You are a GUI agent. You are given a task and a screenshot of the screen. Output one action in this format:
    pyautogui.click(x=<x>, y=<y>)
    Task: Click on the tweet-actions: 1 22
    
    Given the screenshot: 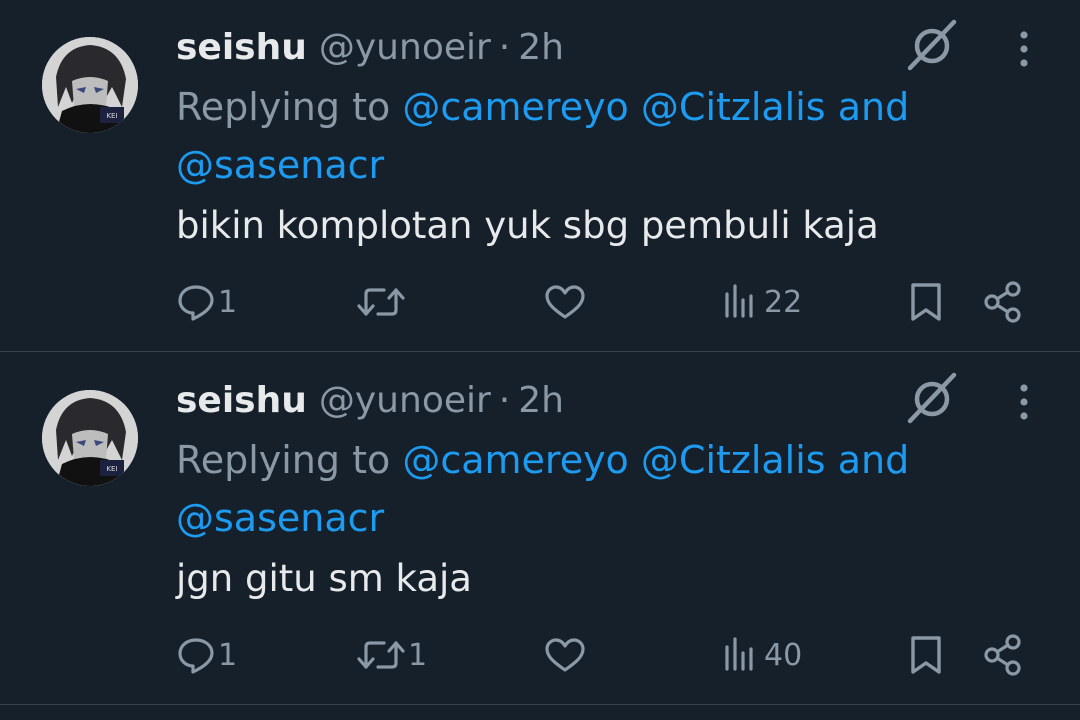 What is the action you would take?
    pyautogui.click(x=540, y=302)
    